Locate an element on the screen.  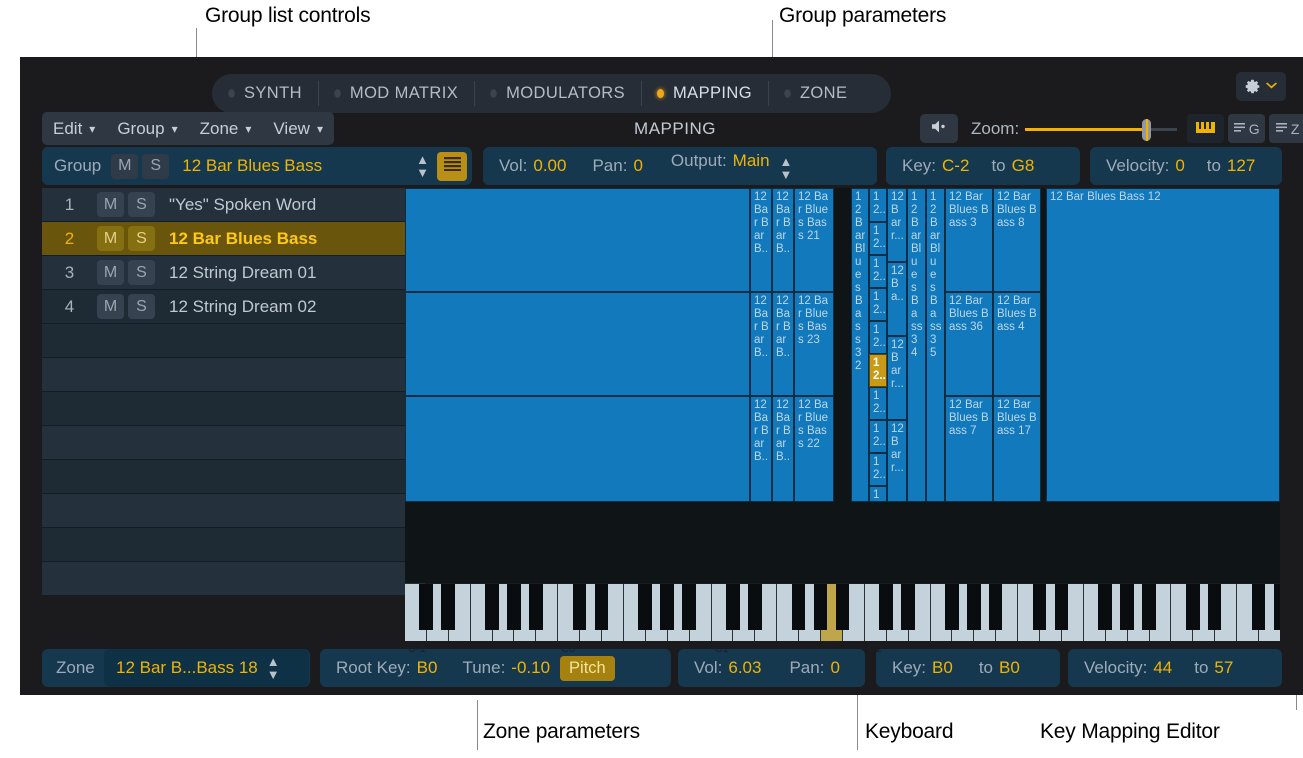
zone-key-range-box: Key: B0 to B0 is located at coordinates (968, 668).